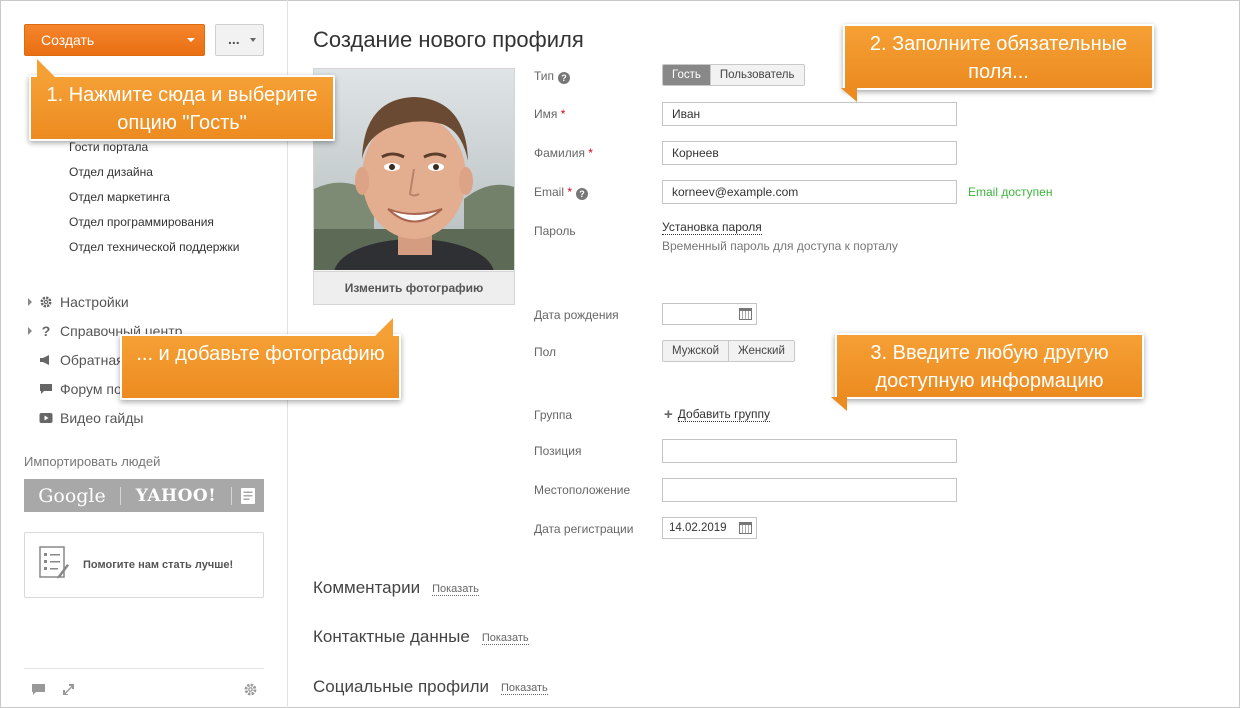 This screenshot has width=1240, height=708. I want to click on department-item: Отдел программирования, so click(154, 224).